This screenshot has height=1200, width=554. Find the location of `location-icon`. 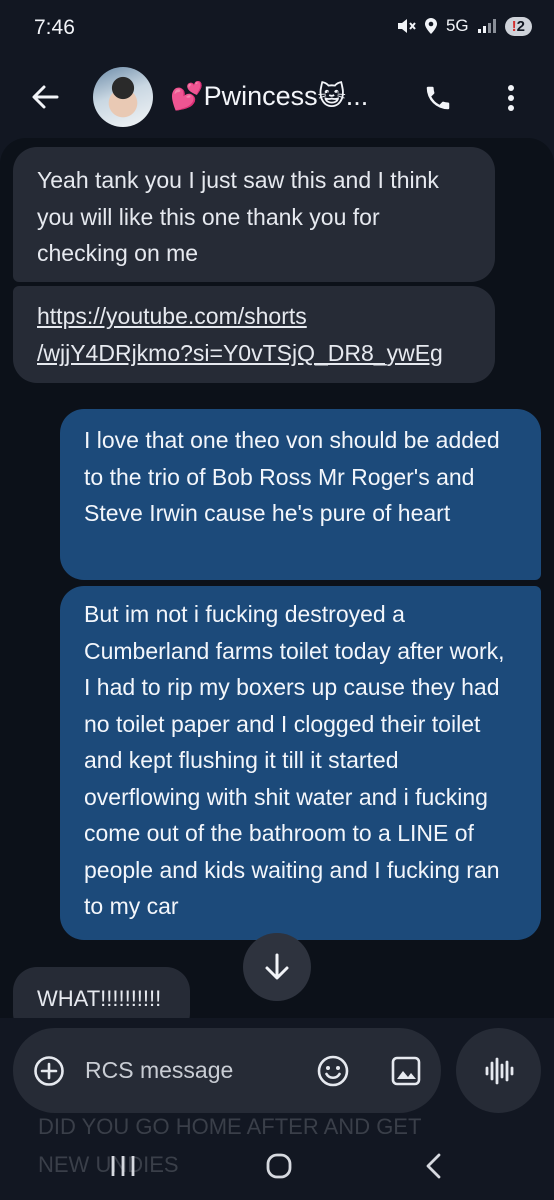

location-icon is located at coordinates (431, 26).